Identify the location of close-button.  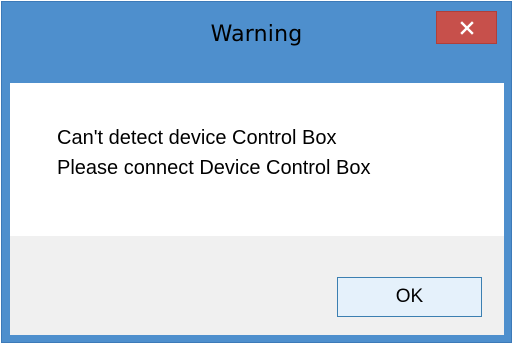
(466, 27).